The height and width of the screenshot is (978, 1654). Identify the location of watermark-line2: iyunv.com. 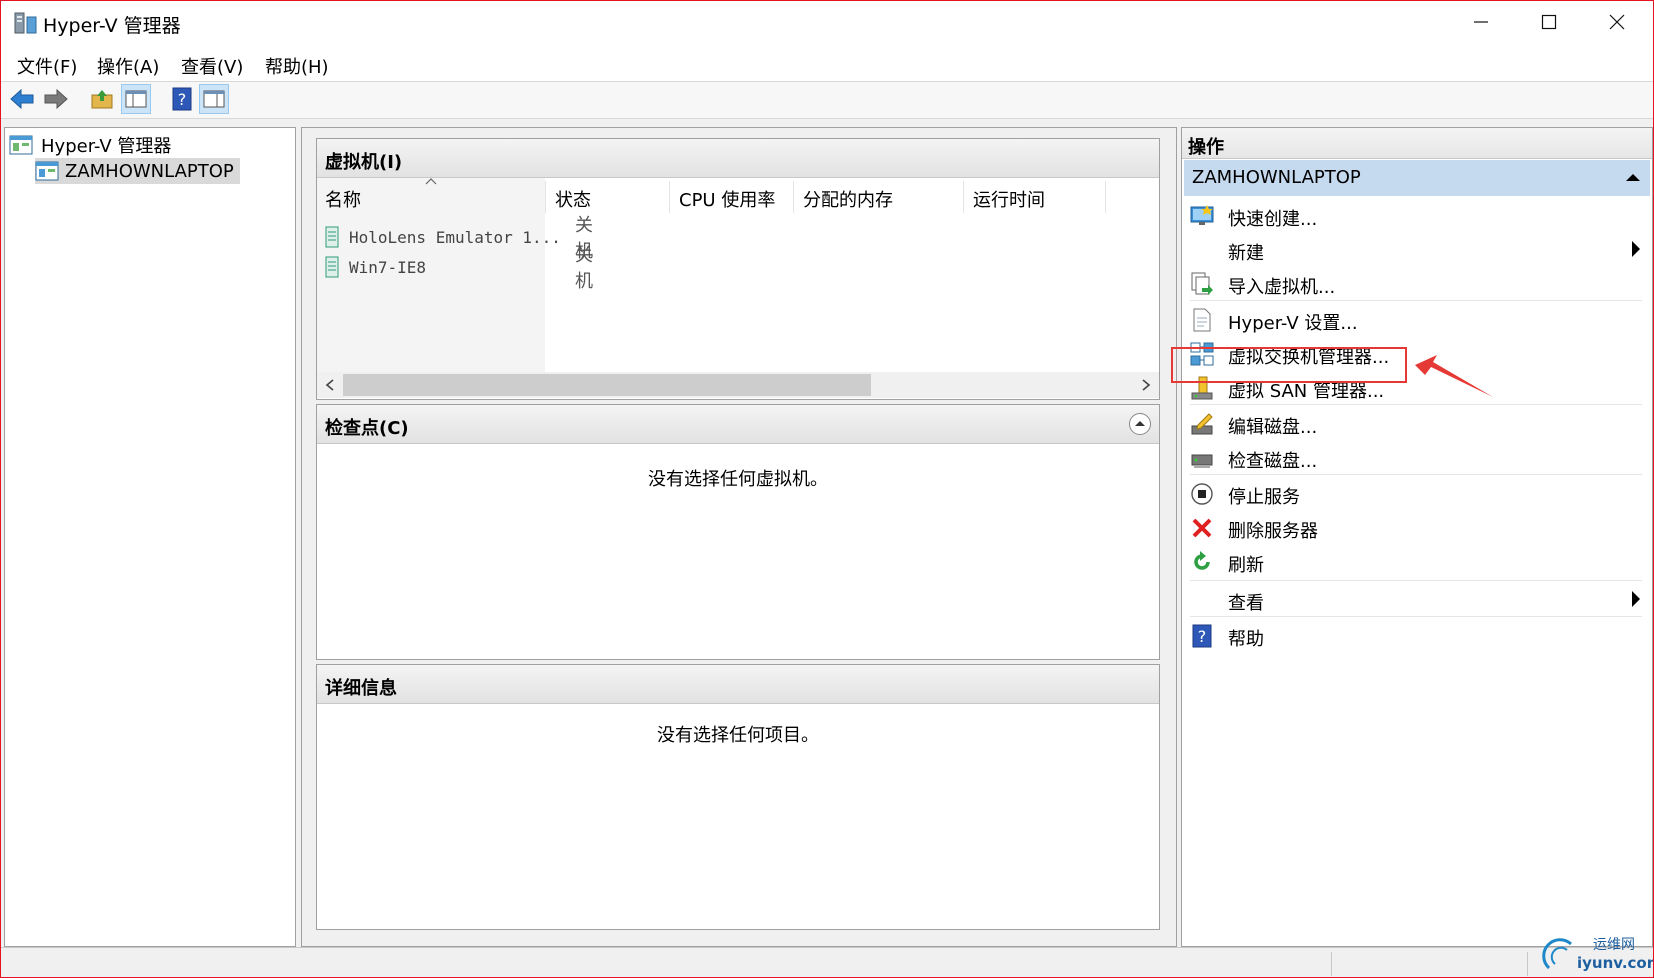
(1615, 963).